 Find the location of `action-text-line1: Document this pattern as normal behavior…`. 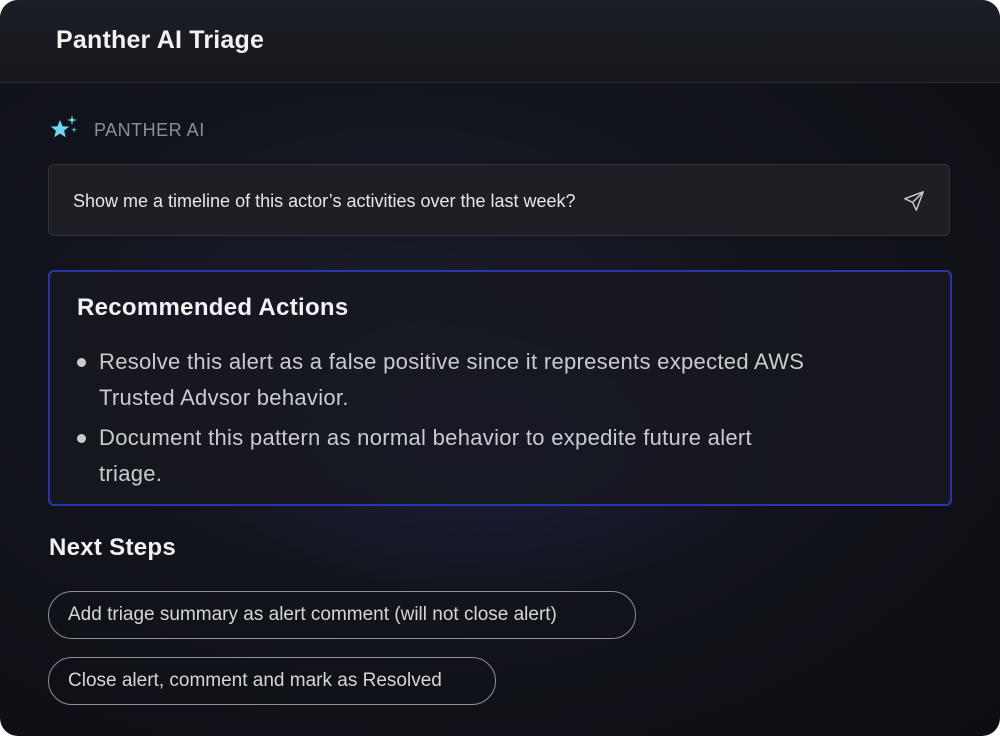

action-text-line1: Document this pattern as normal behavior… is located at coordinates (425, 437).